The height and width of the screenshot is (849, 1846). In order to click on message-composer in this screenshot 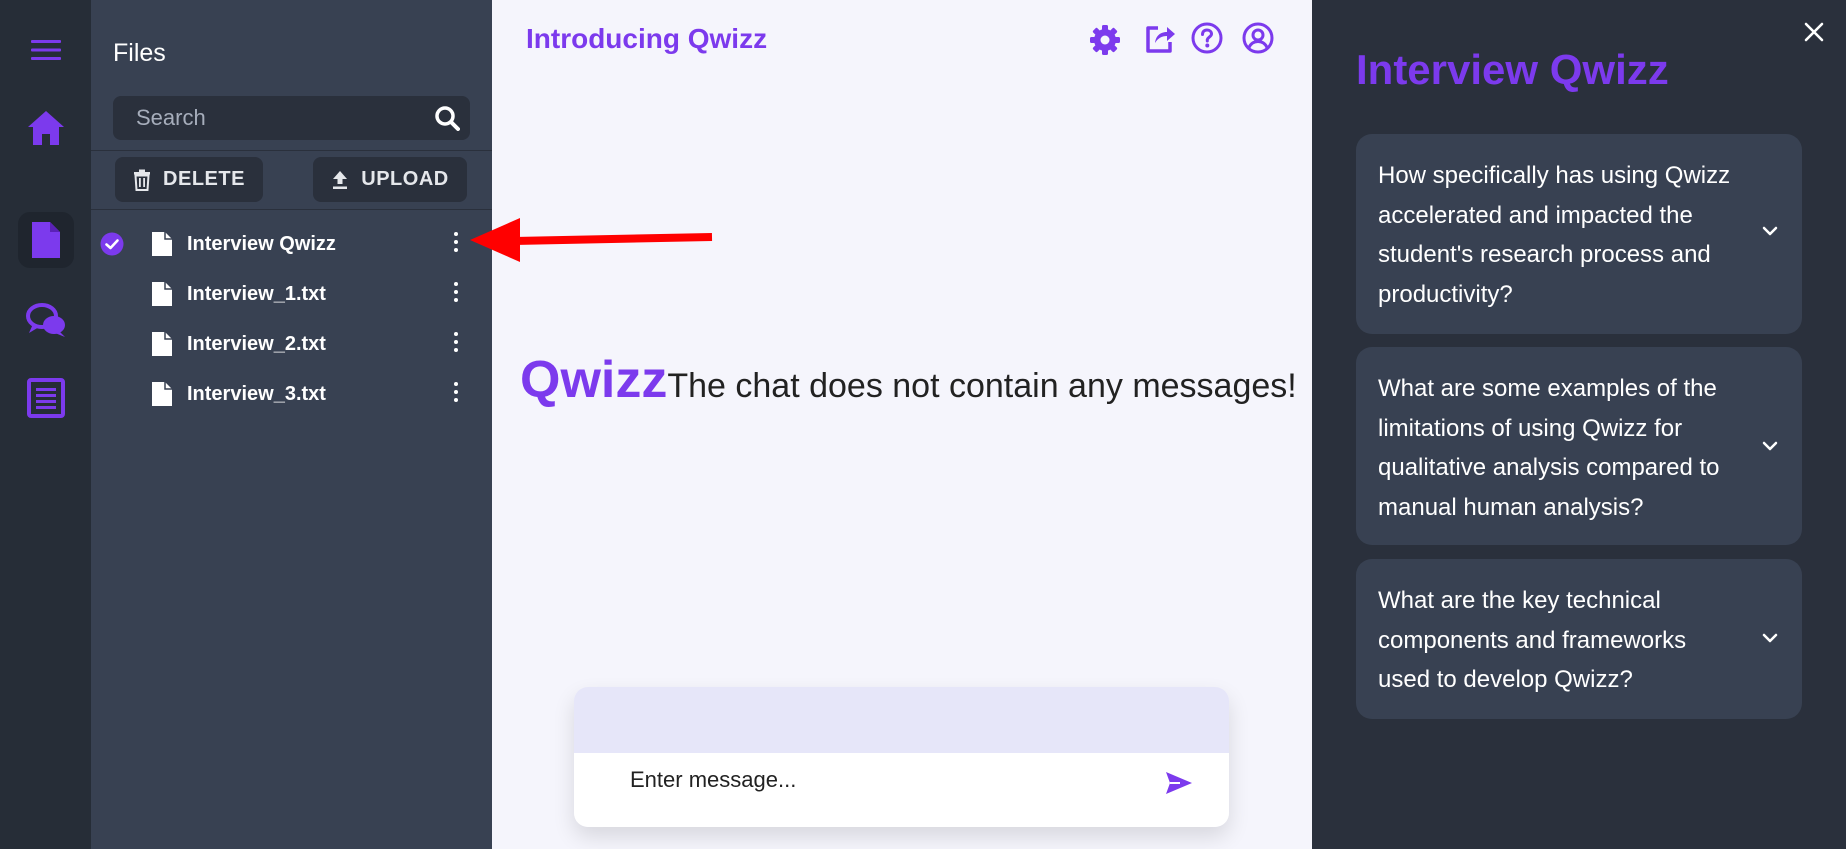, I will do `click(901, 757)`.